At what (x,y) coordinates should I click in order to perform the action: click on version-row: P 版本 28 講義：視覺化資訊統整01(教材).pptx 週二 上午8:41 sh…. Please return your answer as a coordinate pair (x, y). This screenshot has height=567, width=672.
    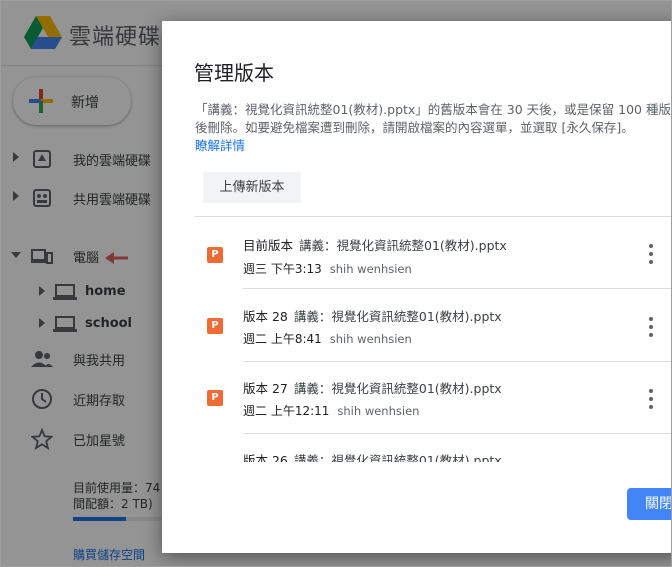
    Looking at the image, I should click on (433, 326).